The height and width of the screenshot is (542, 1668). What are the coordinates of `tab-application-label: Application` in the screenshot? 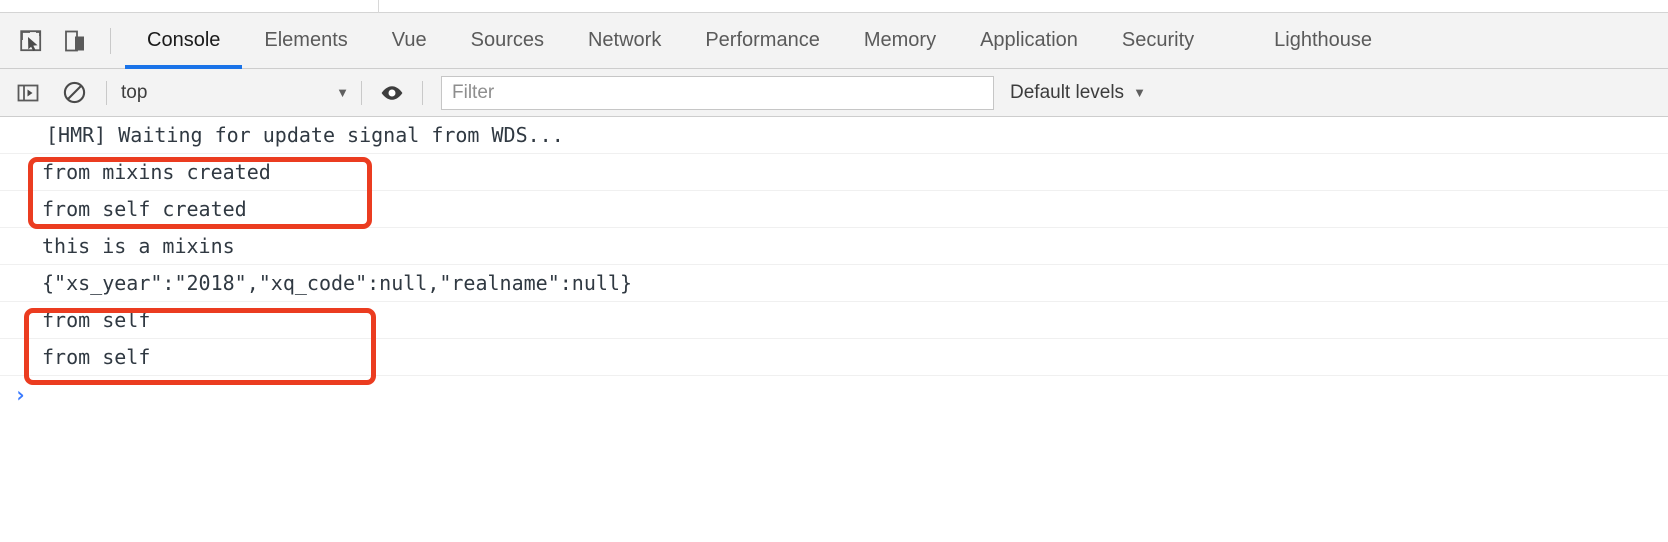 It's located at (1029, 40).